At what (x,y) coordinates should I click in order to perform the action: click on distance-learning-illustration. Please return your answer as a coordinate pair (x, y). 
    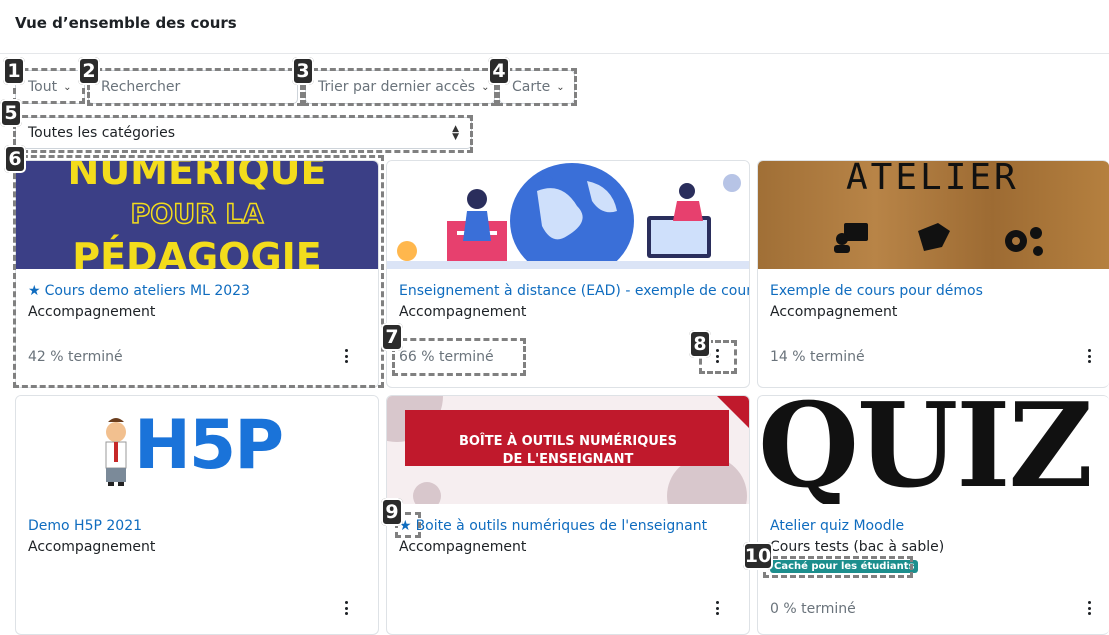
    Looking at the image, I should click on (568, 216).